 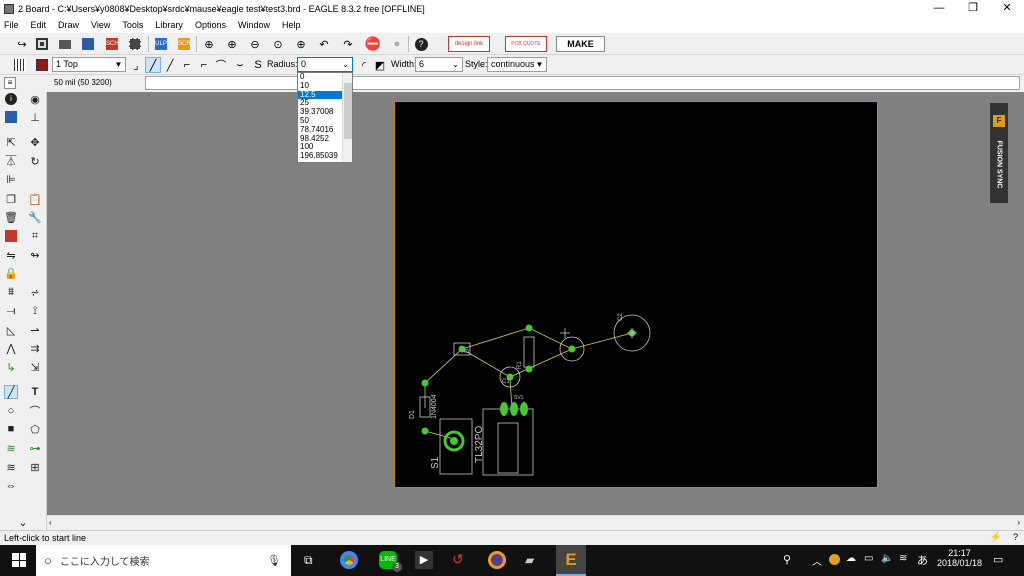 I want to click on lock-icon: 🔒, so click(x=11, y=273).